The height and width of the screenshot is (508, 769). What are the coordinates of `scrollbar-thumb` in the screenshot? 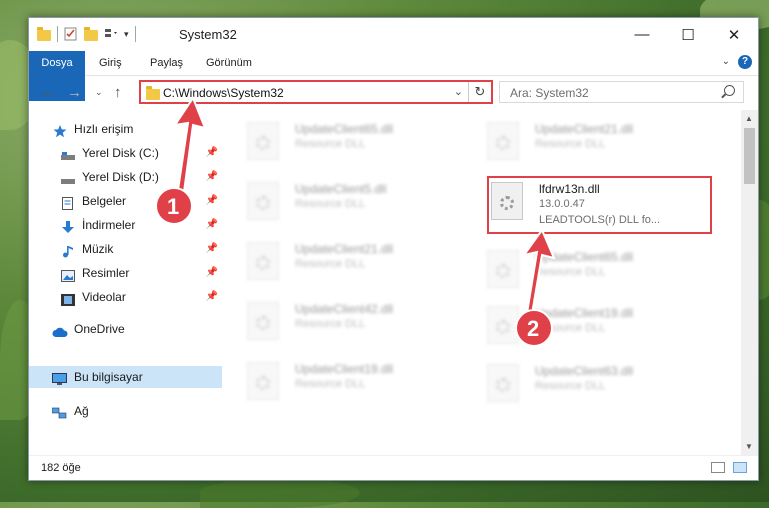 It's located at (749, 156).